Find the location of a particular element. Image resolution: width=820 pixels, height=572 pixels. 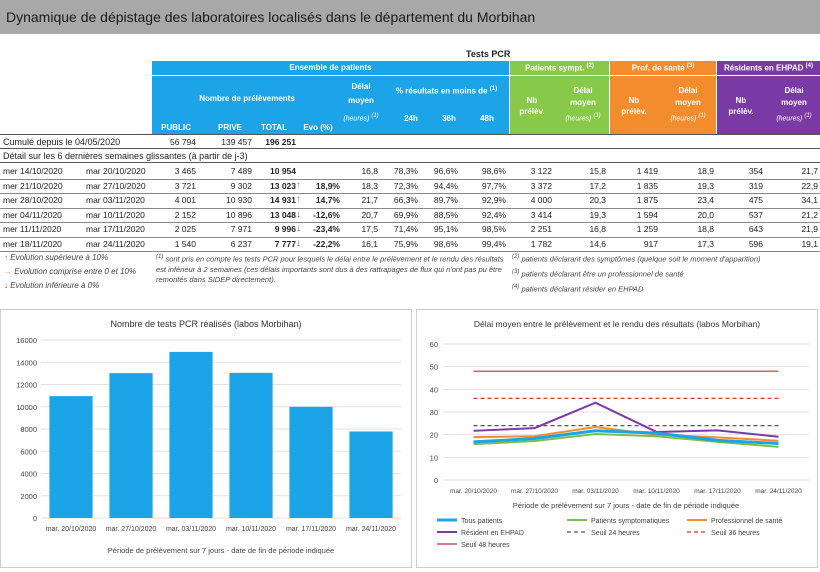

cell-p24: 75,9% is located at coordinates (405, 243).